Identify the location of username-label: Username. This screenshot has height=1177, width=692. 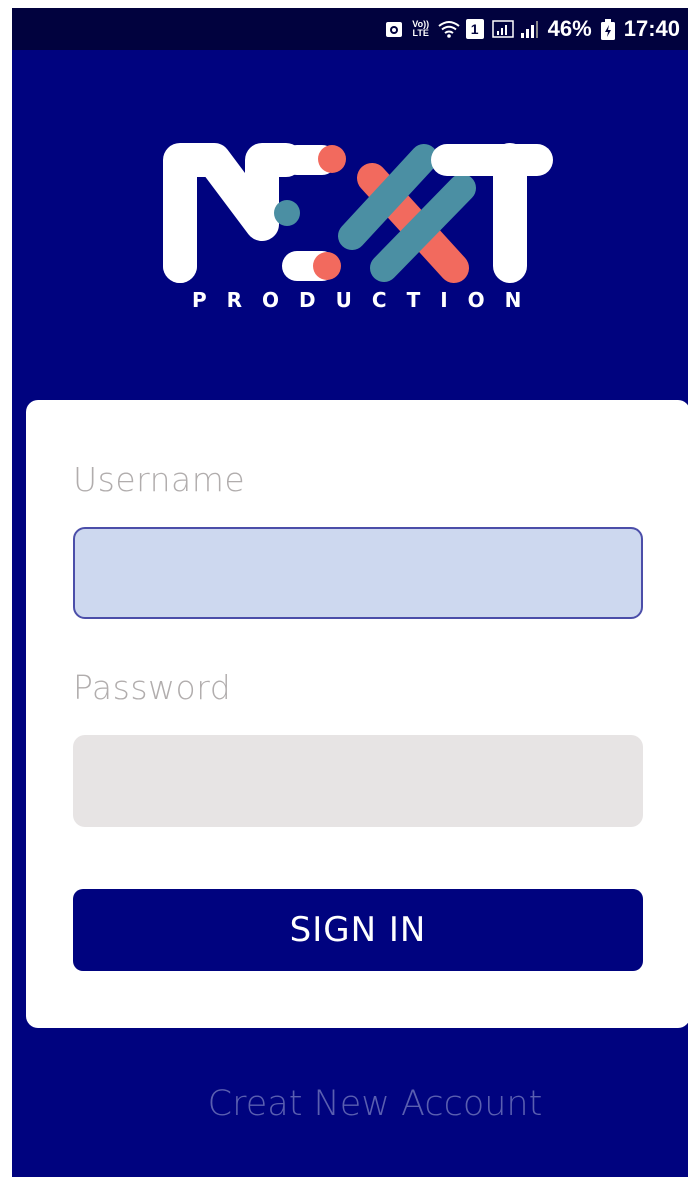
(159, 479).